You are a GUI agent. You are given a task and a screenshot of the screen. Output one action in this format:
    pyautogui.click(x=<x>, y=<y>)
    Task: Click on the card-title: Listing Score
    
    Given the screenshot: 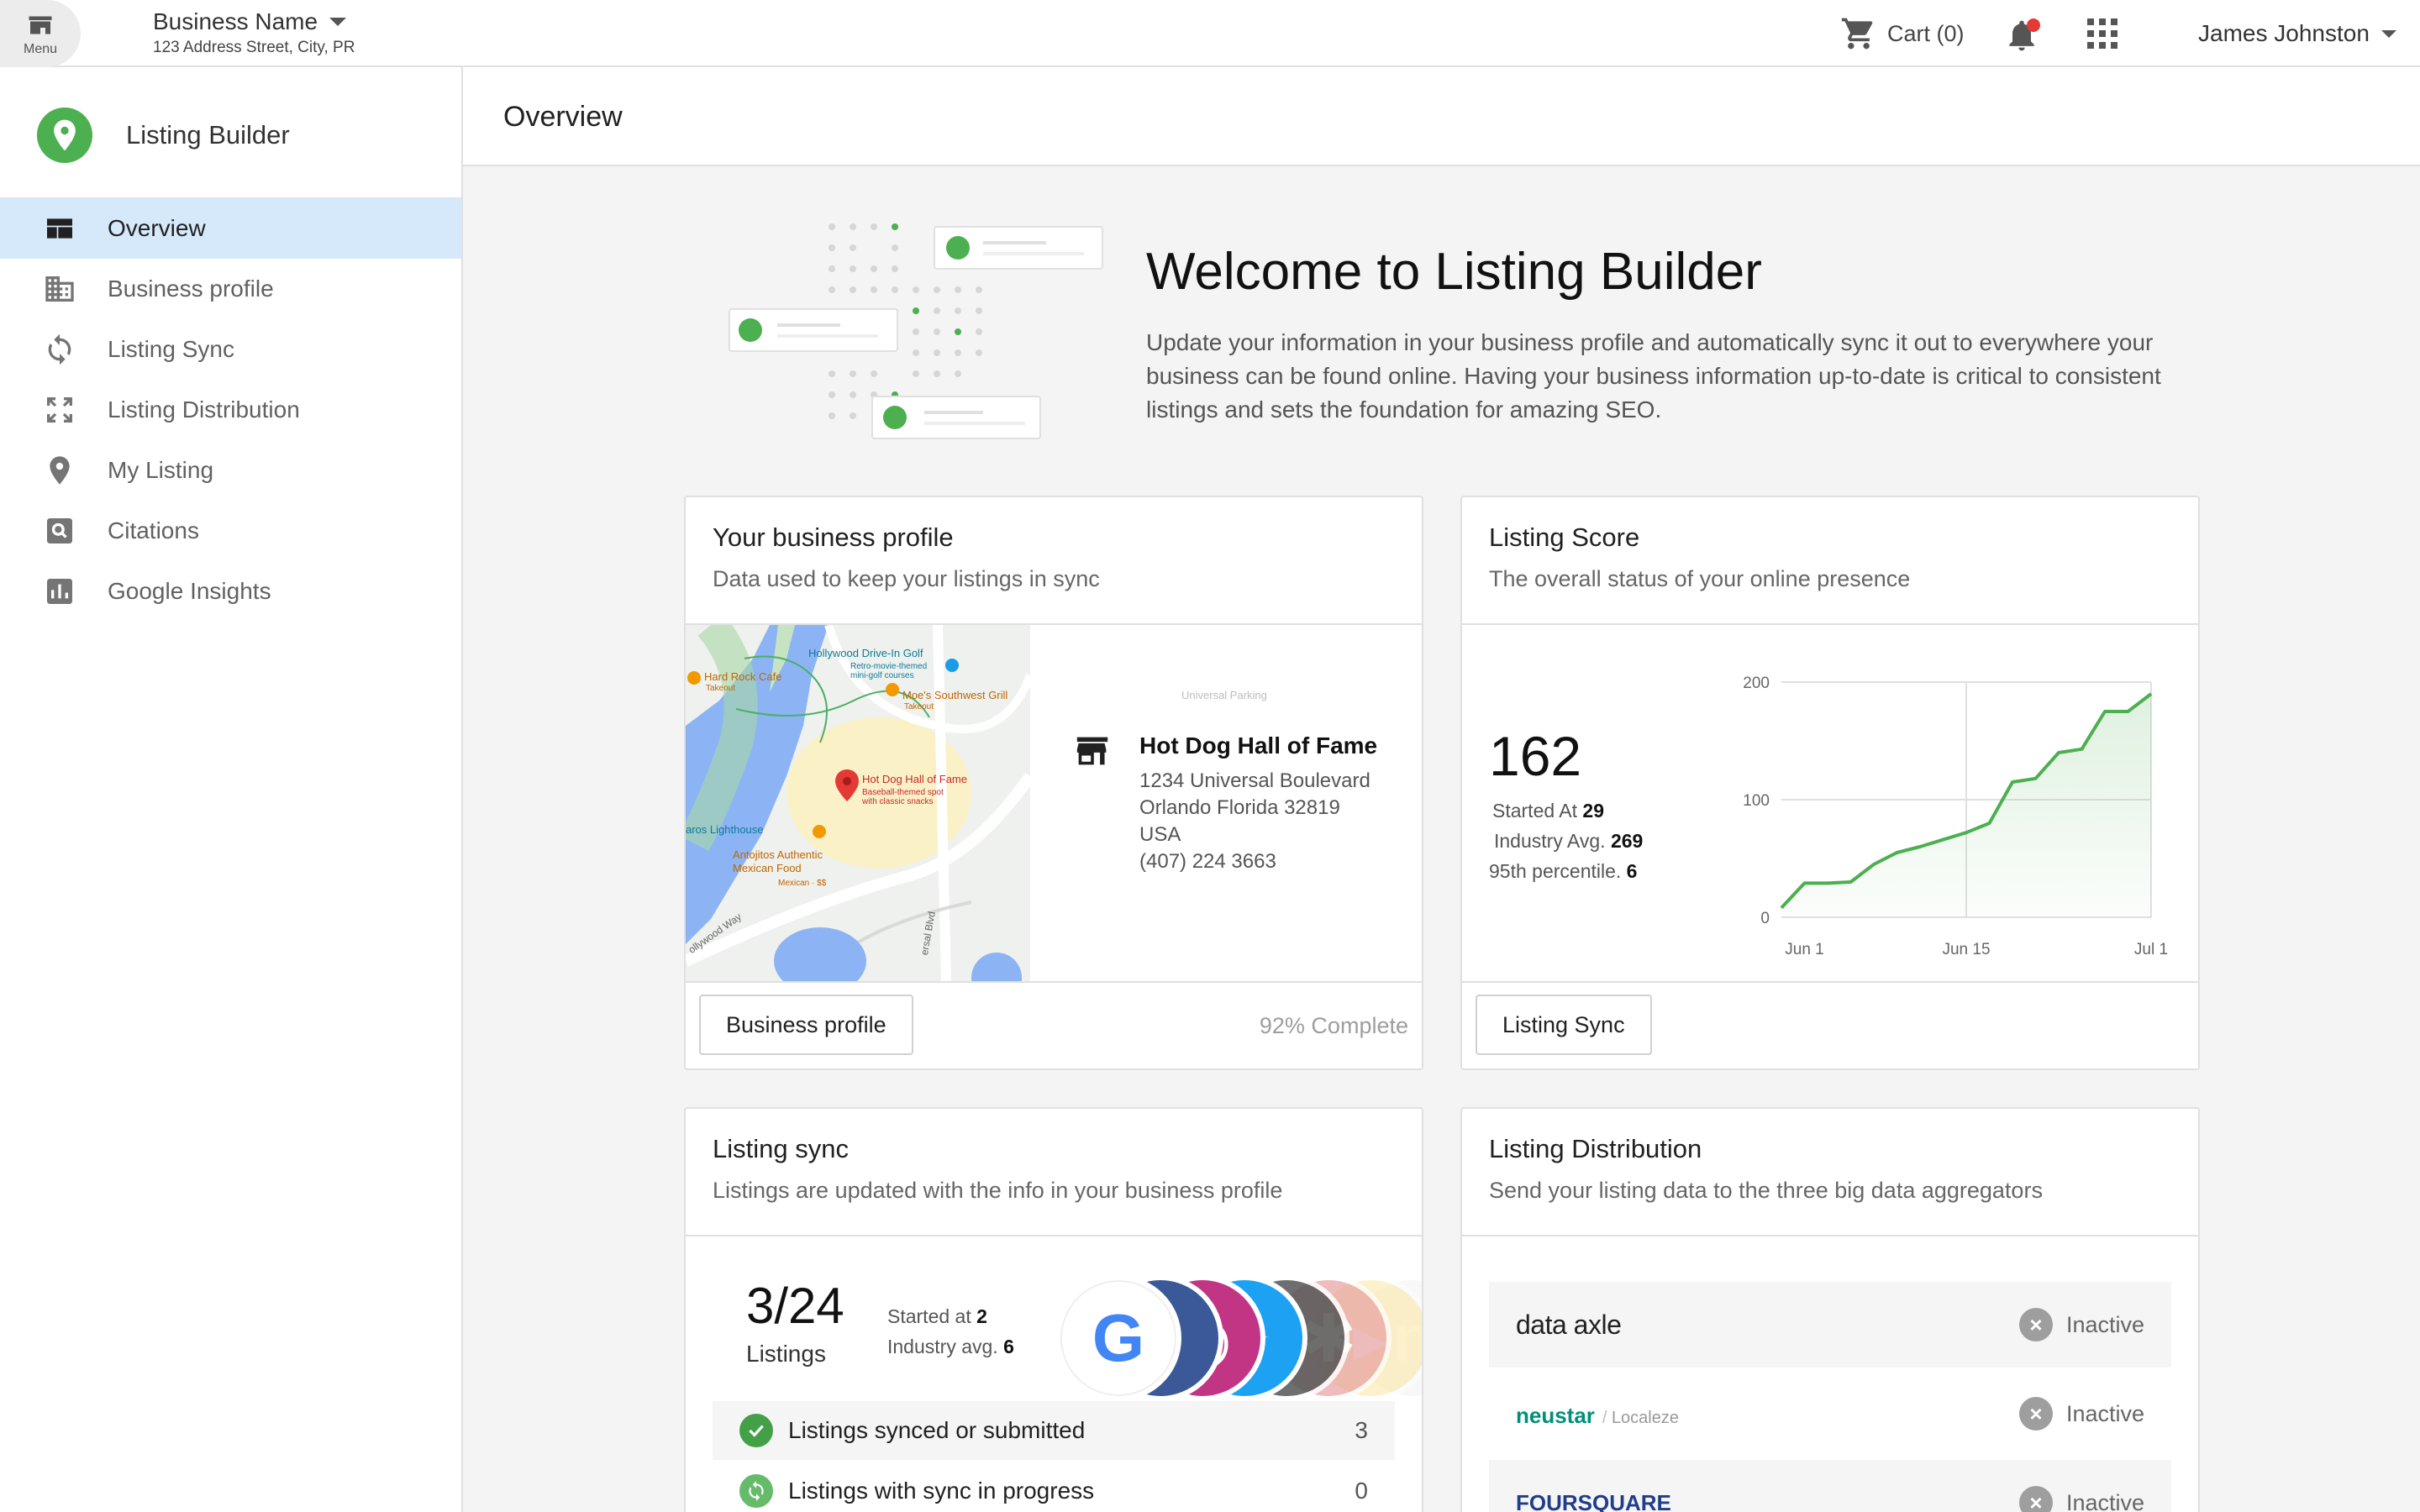 What is the action you would take?
    pyautogui.click(x=1564, y=537)
    